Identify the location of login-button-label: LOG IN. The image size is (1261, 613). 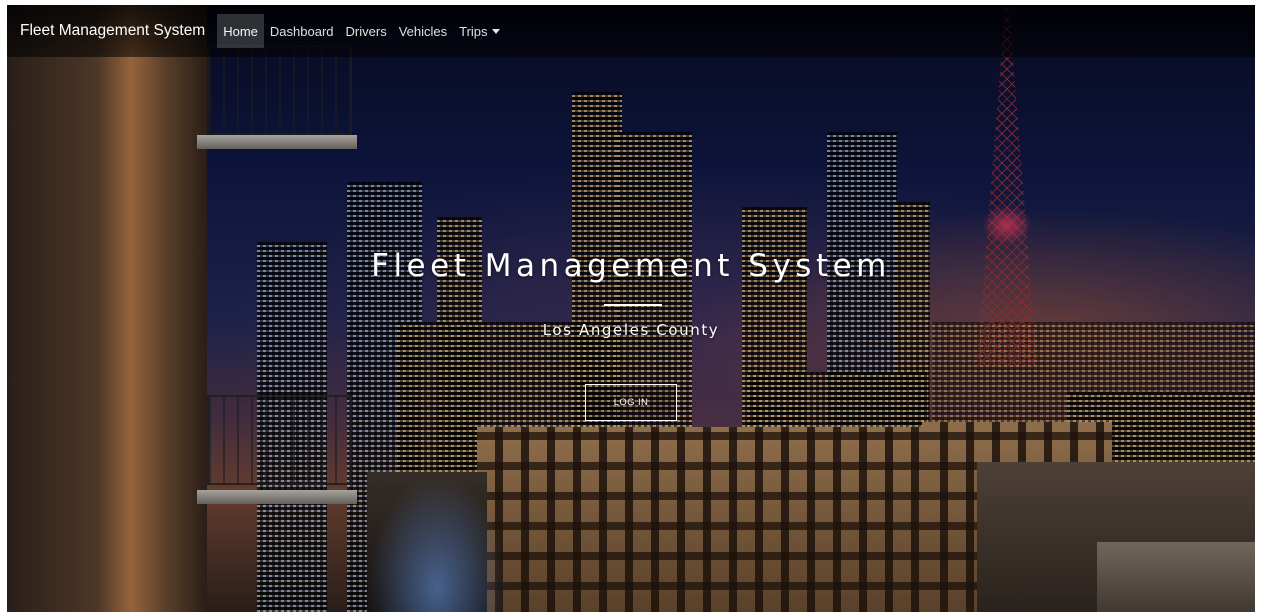
(631, 402).